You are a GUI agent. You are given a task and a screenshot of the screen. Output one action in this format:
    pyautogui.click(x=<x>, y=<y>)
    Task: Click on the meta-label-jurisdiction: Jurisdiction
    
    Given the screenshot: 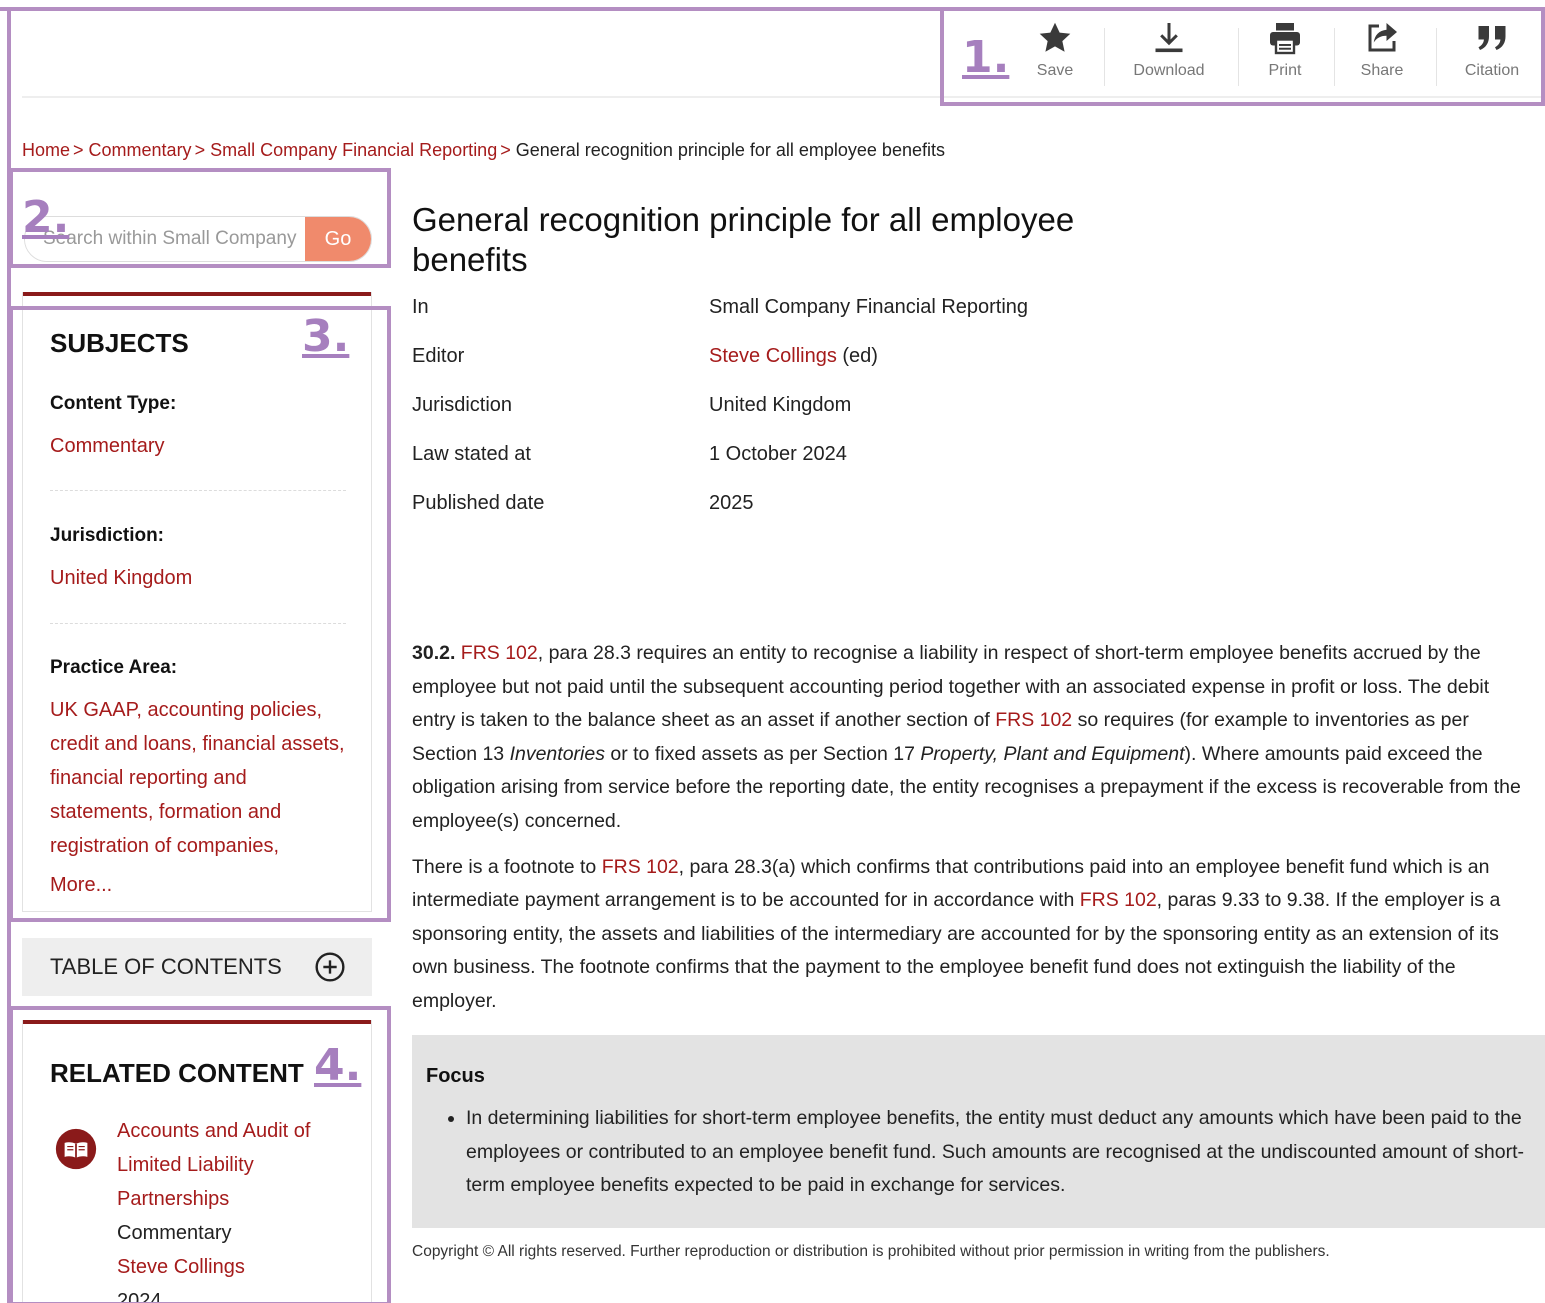 What is the action you would take?
    pyautogui.click(x=462, y=405)
    